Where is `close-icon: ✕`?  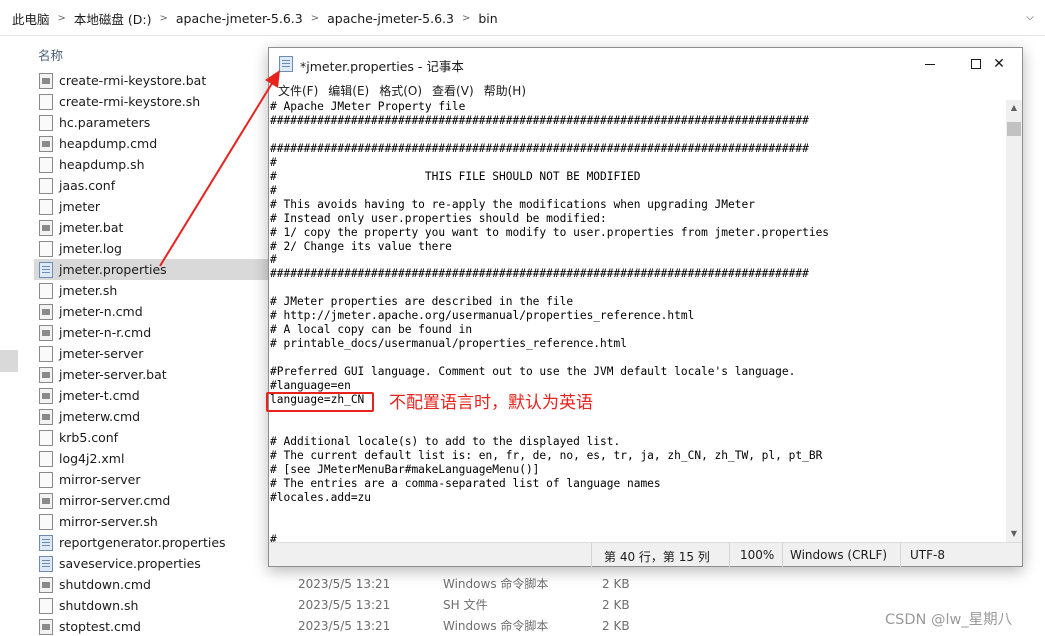 close-icon: ✕ is located at coordinates (999, 64).